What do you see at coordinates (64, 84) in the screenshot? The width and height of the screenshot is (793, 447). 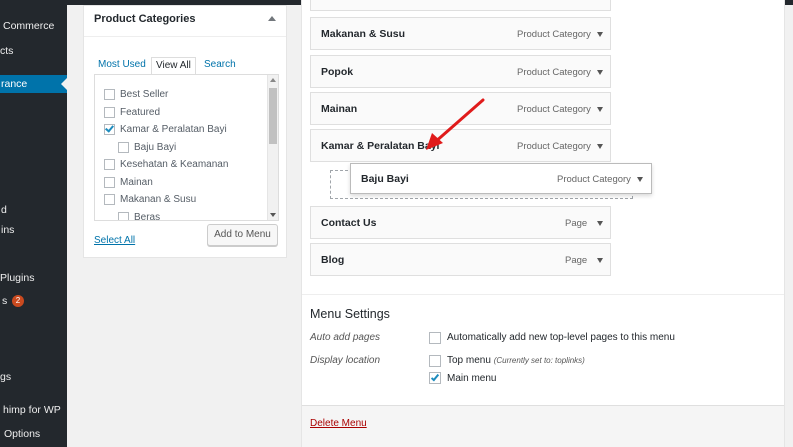 I see `active-indicator-arrow` at bounding box center [64, 84].